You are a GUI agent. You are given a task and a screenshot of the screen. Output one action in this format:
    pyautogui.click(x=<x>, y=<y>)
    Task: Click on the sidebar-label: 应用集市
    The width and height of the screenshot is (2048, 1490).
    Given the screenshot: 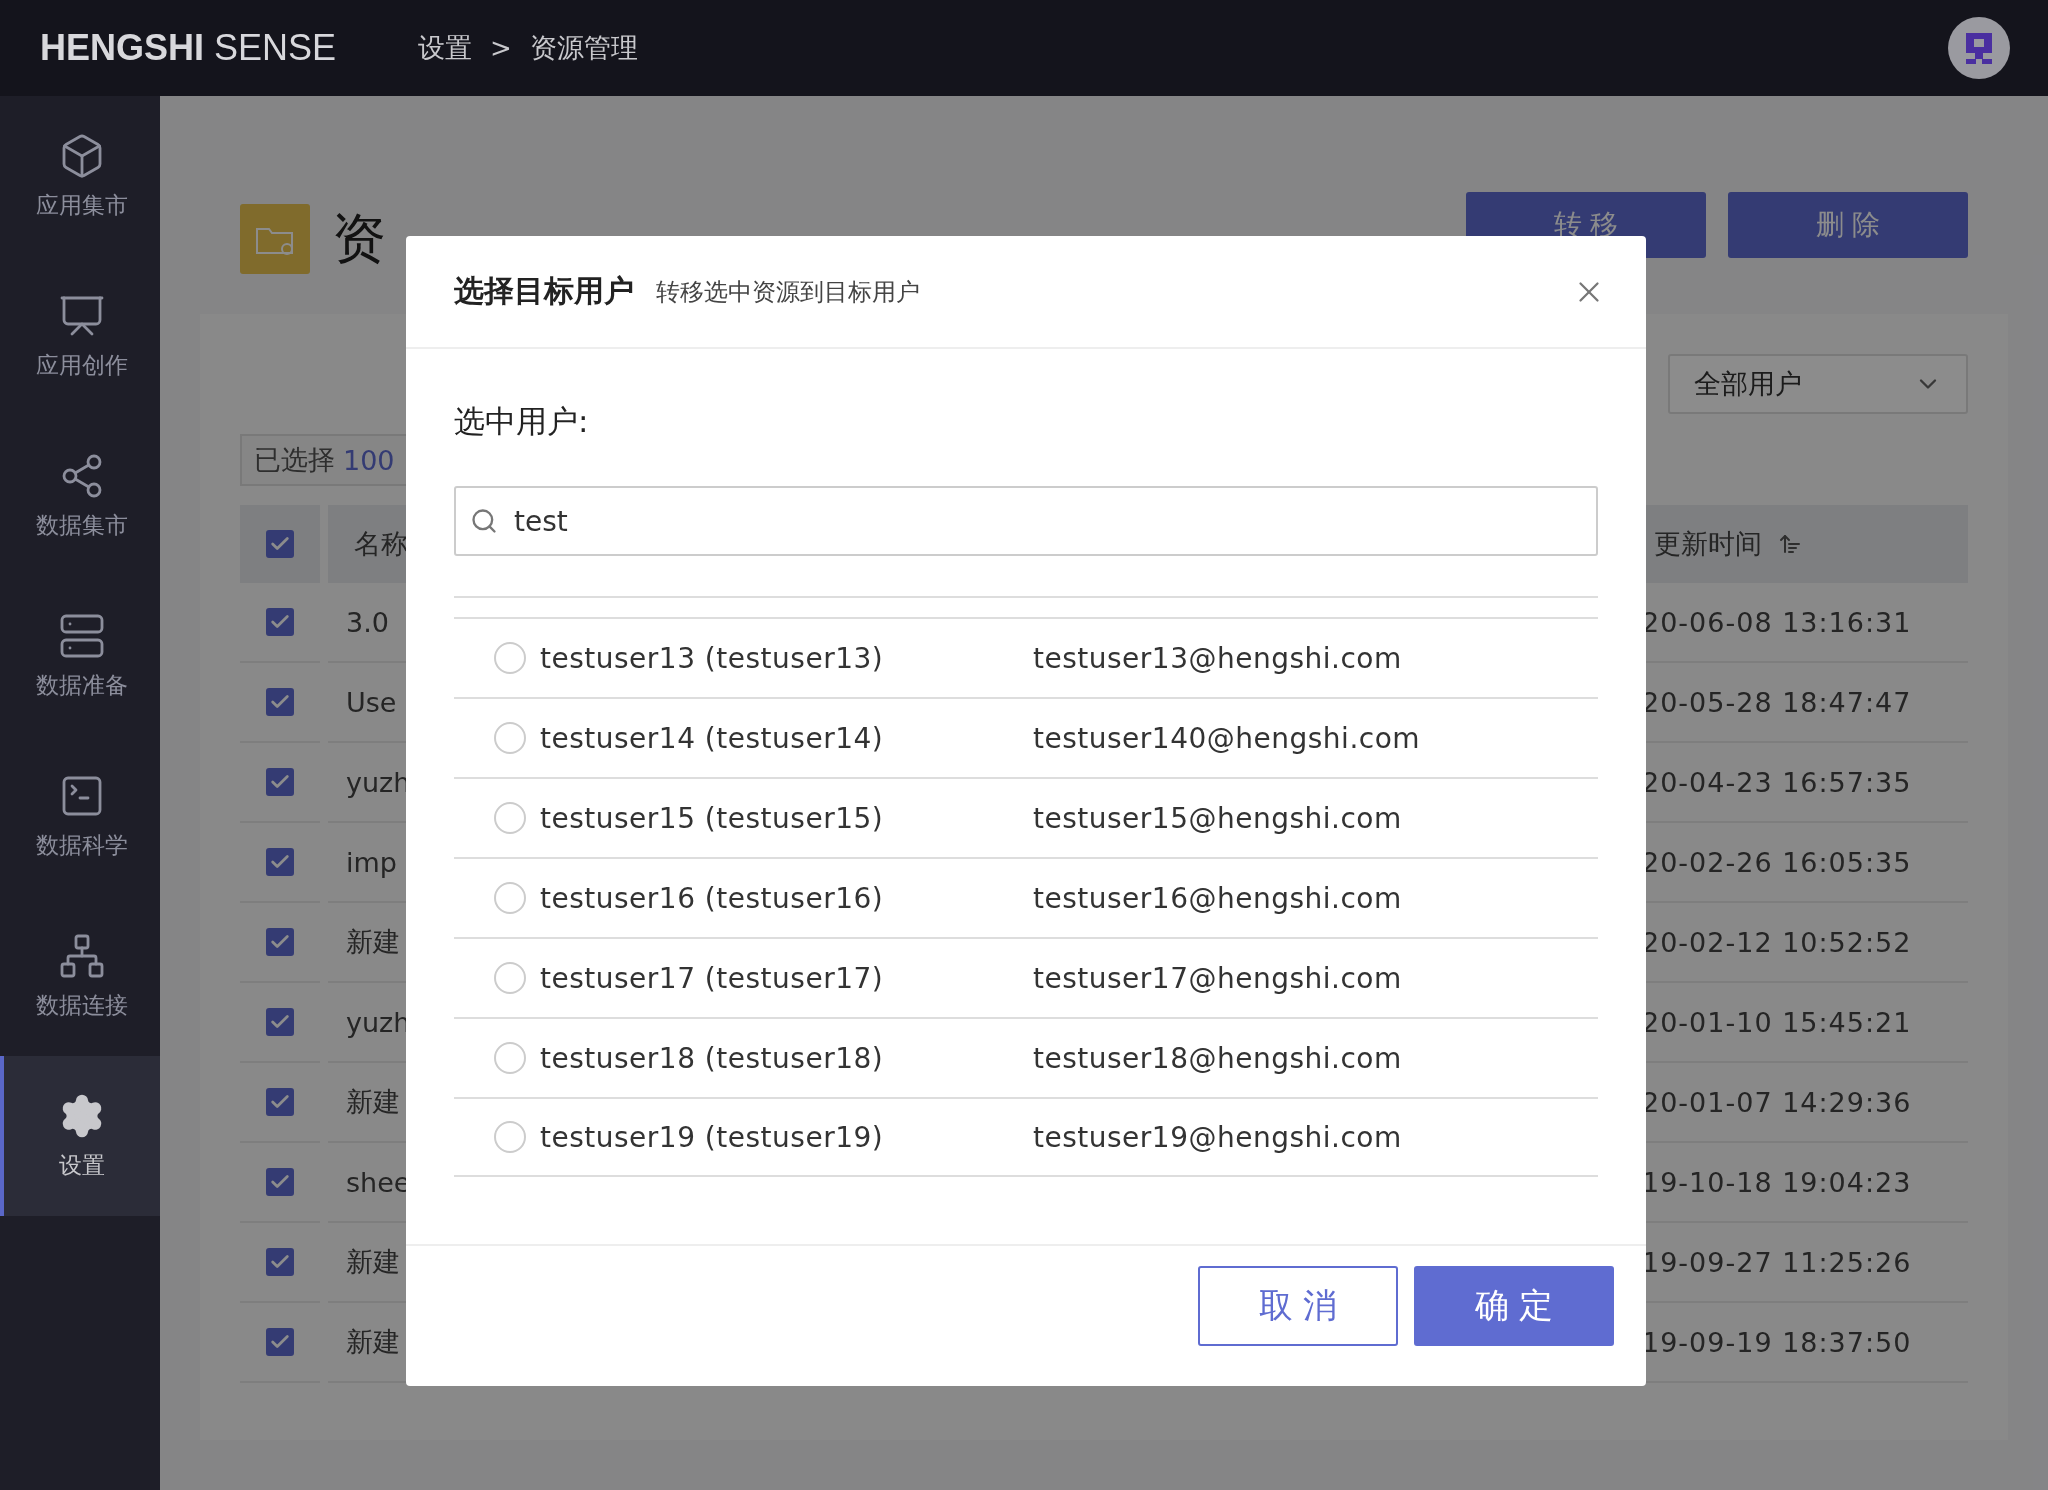 What is the action you would take?
    pyautogui.click(x=82, y=205)
    